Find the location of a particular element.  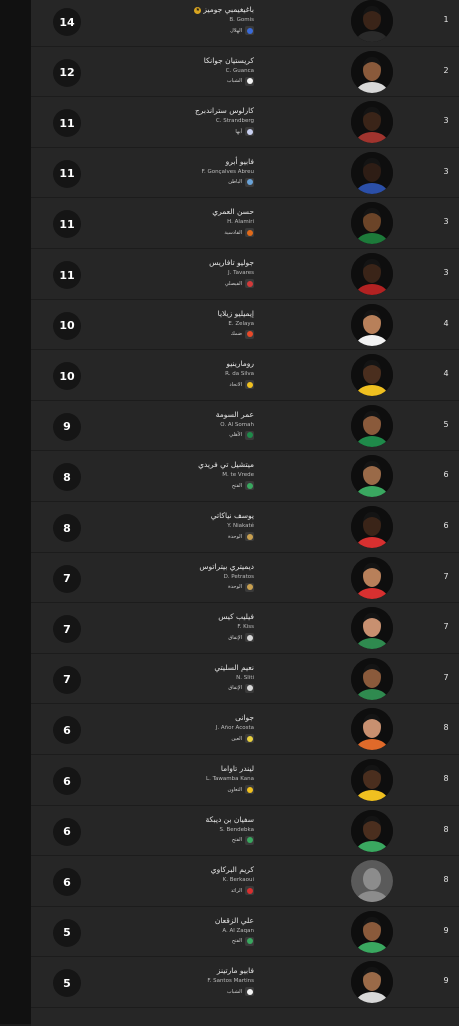

player-name-arabic: فيليب كيس is located at coordinates (174, 617).